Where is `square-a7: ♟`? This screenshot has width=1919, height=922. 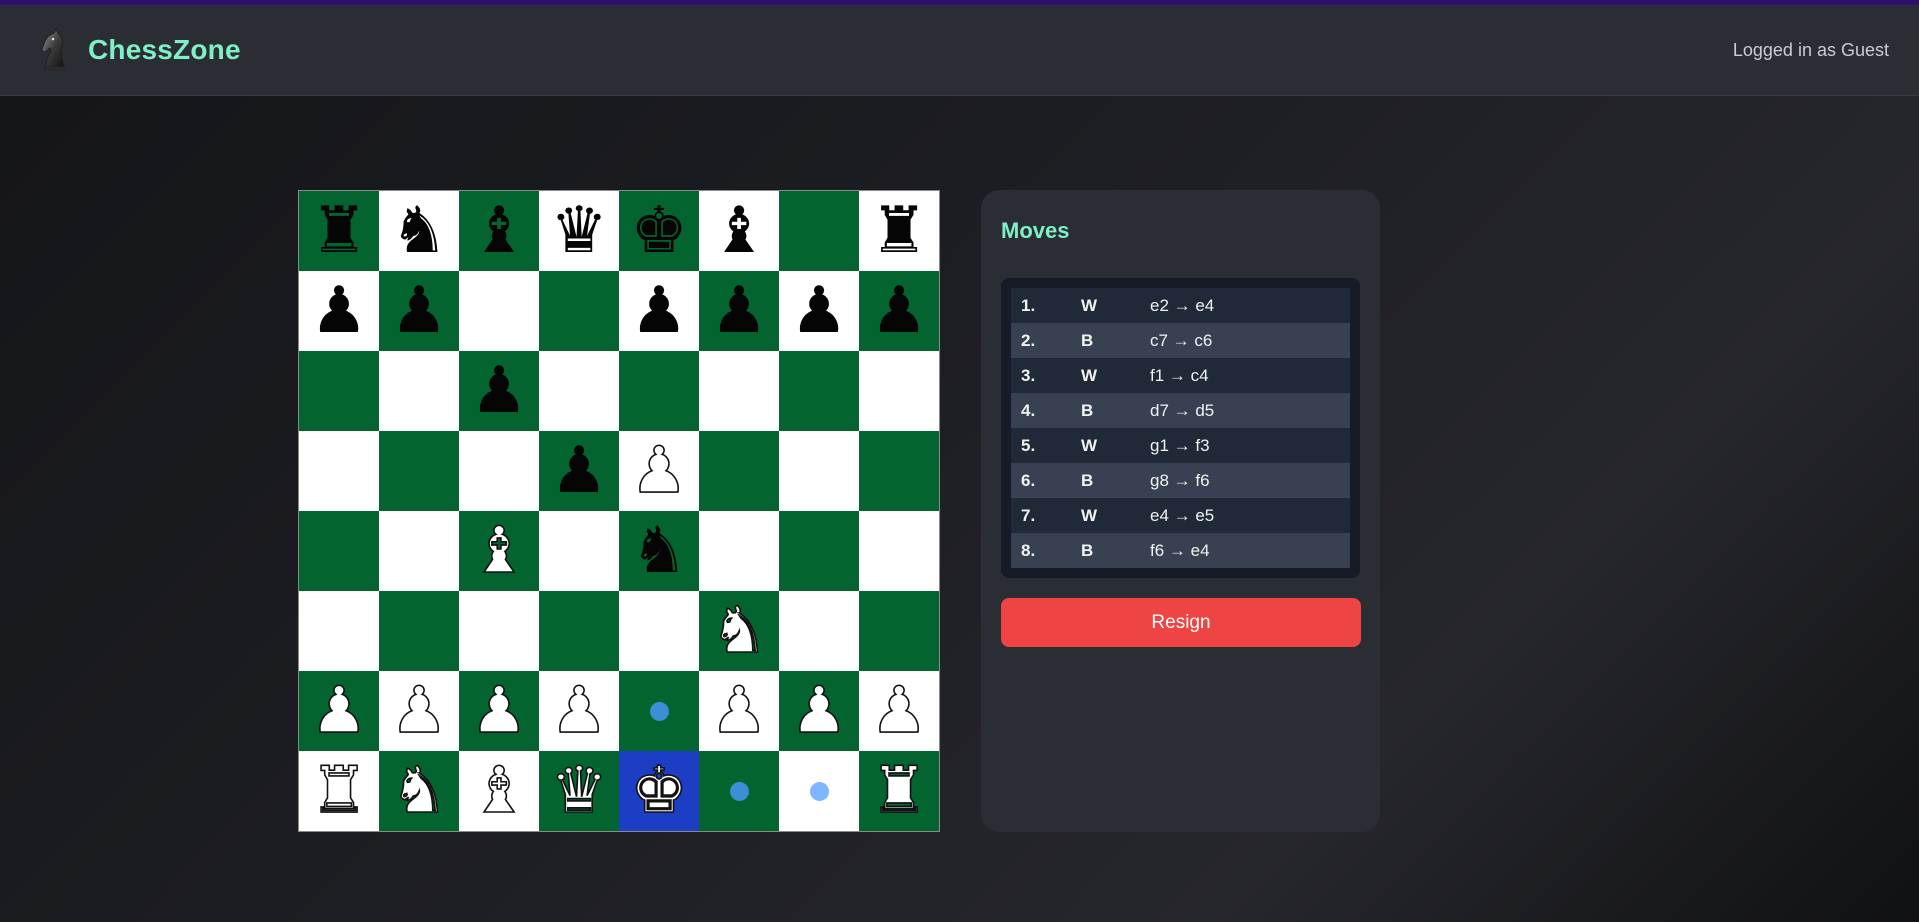
square-a7: ♟ is located at coordinates (339, 311).